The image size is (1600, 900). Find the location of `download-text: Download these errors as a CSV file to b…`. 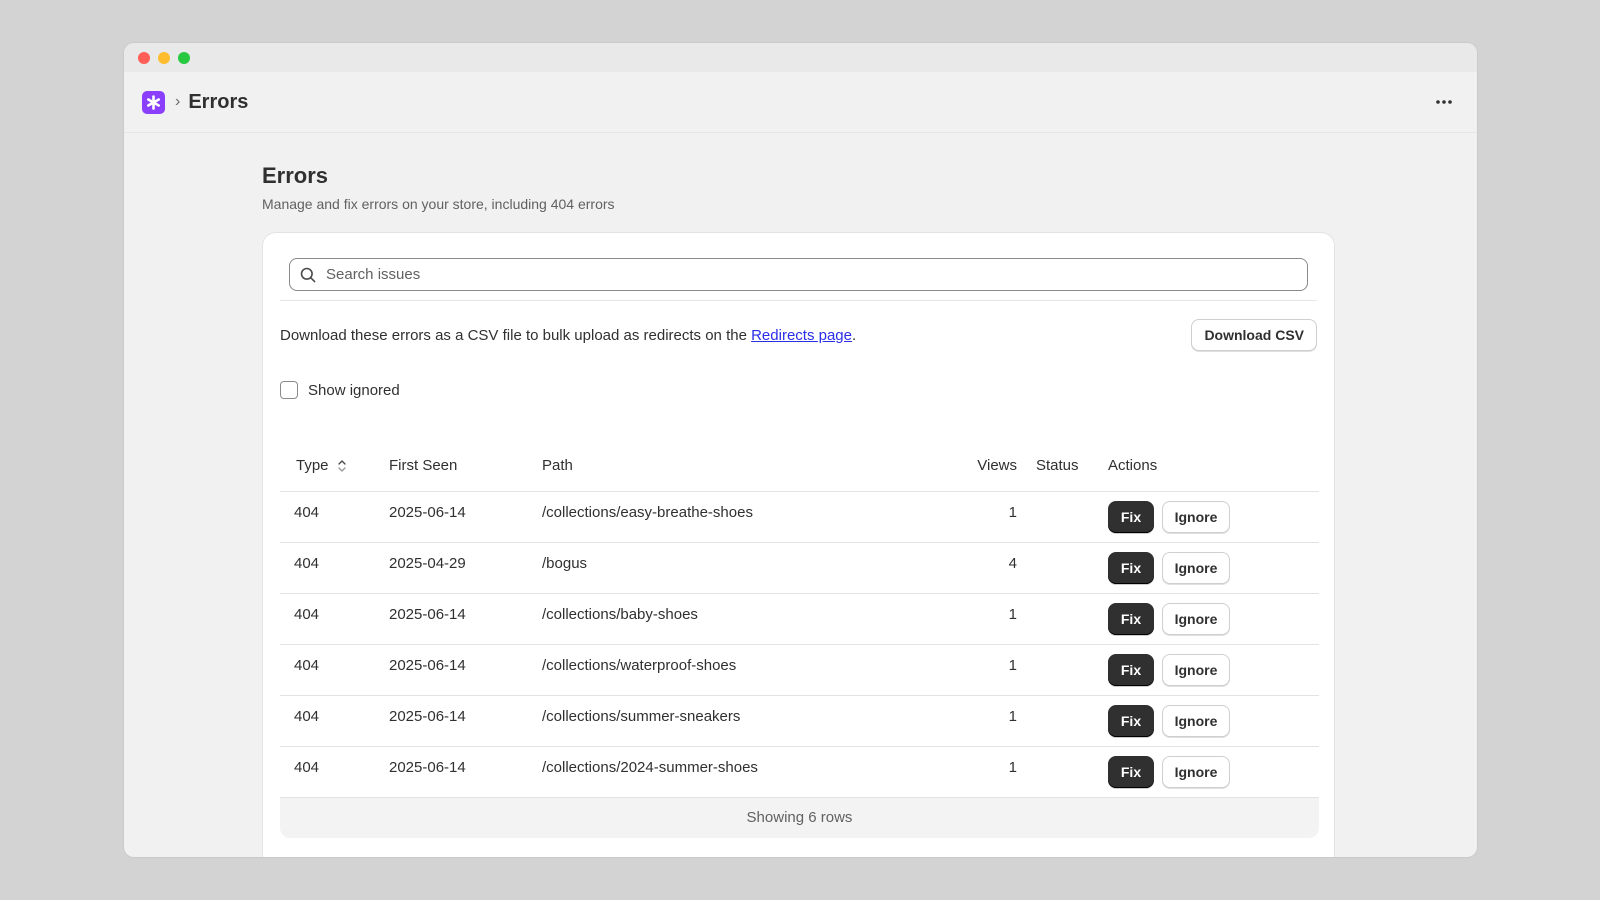

download-text: Download these errors as a CSV file to b… is located at coordinates (516, 335).